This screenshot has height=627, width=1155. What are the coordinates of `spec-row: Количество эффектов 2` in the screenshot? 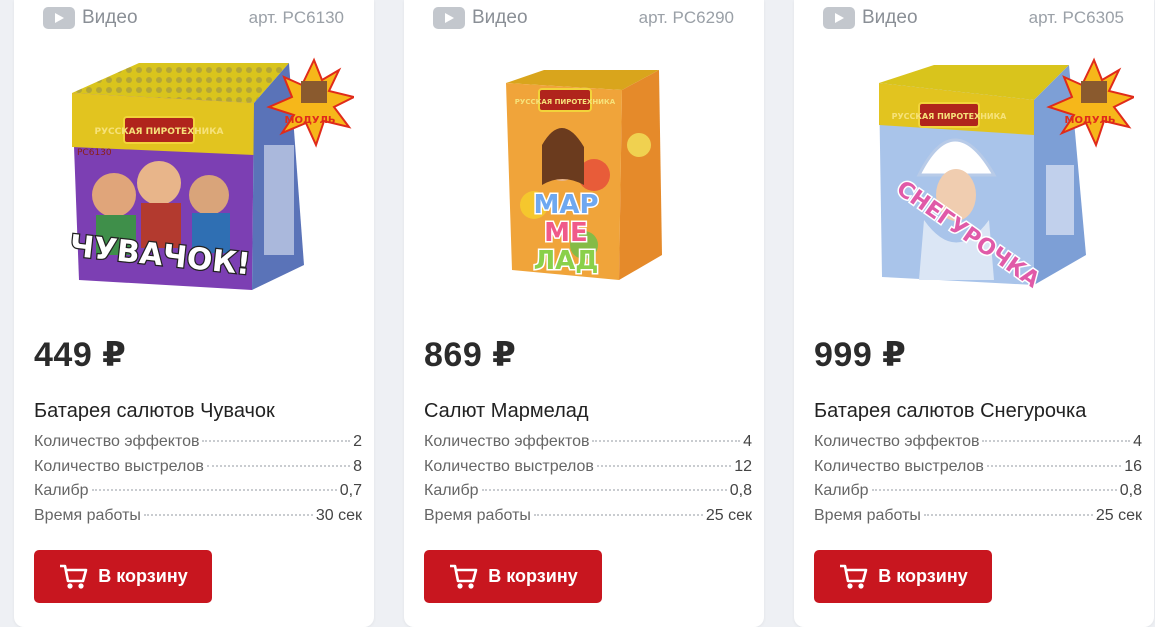 It's located at (198, 445).